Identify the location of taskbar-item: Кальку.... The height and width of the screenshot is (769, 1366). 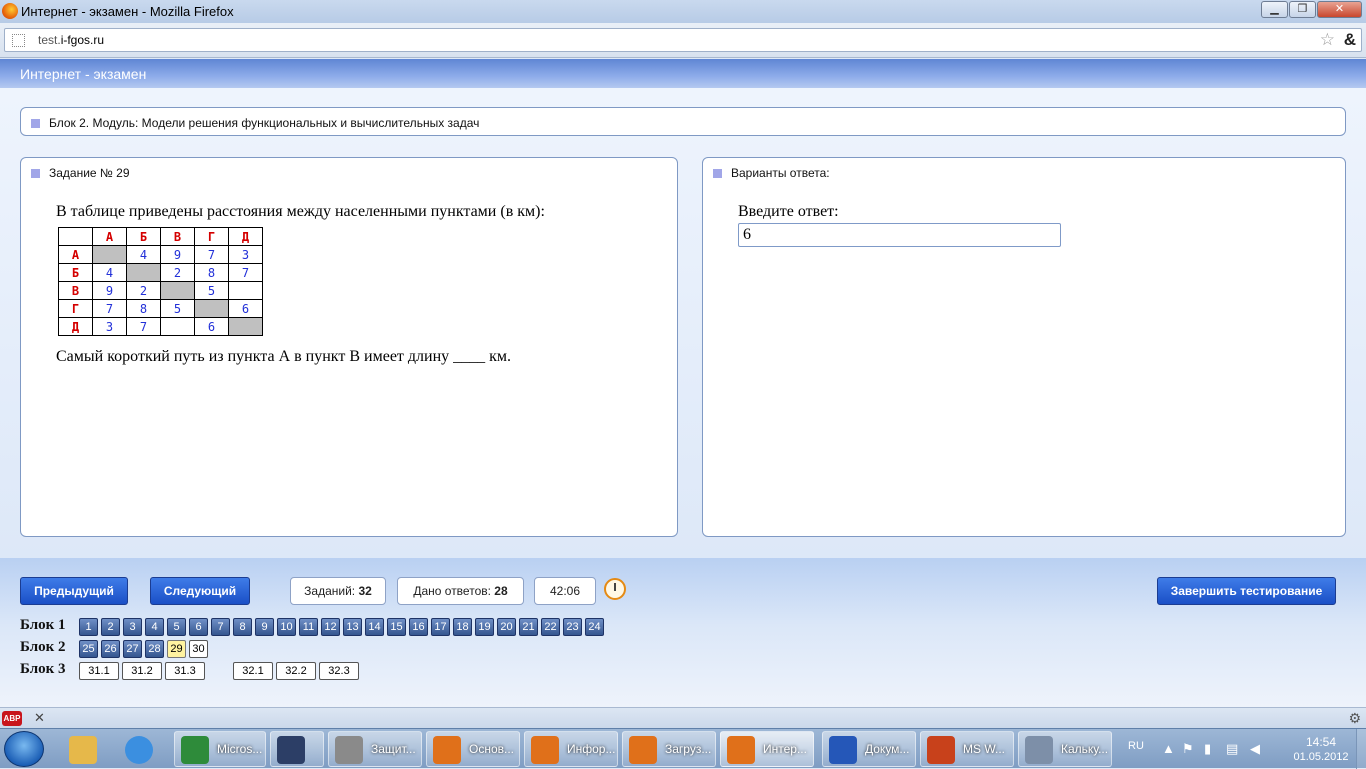
(1065, 749).